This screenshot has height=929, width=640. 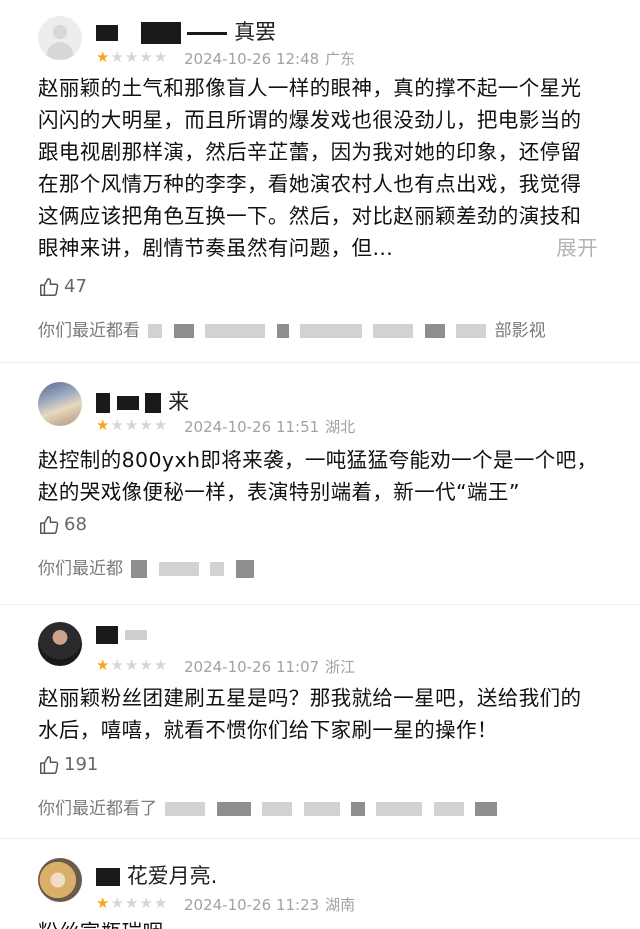 I want to click on review-text: 粉丝宣瓶瑞咽, so click(x=318, y=922).